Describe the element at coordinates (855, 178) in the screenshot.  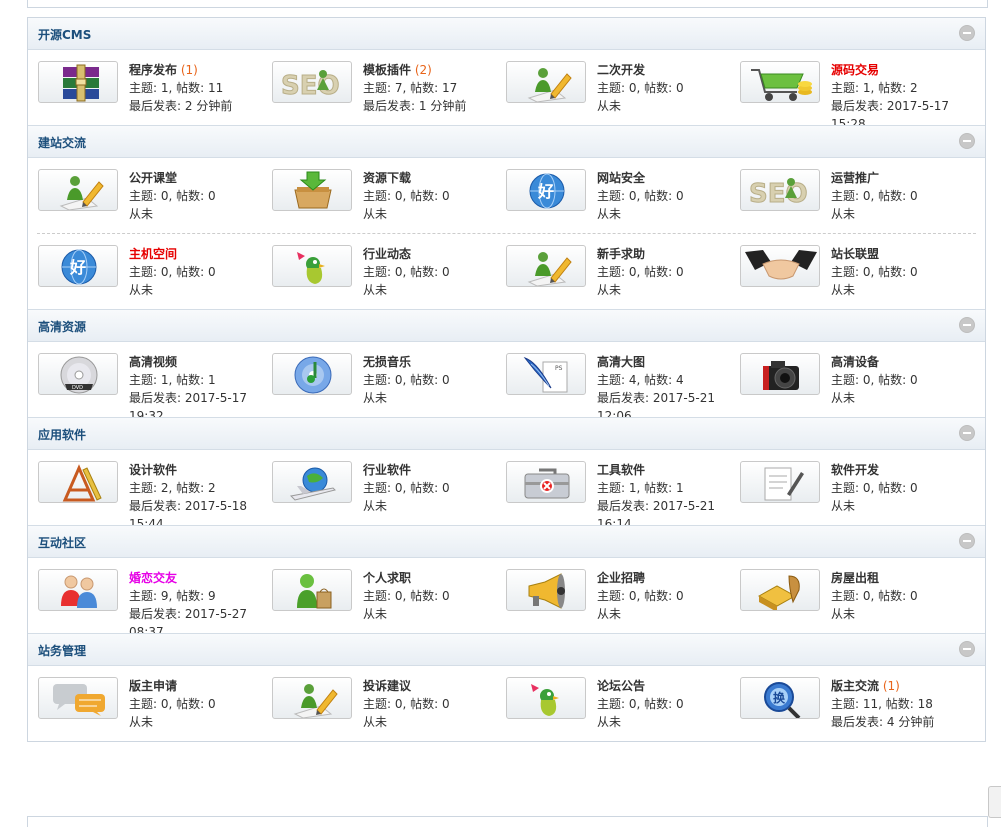
I see `forum-name-link: 运营推广` at that location.